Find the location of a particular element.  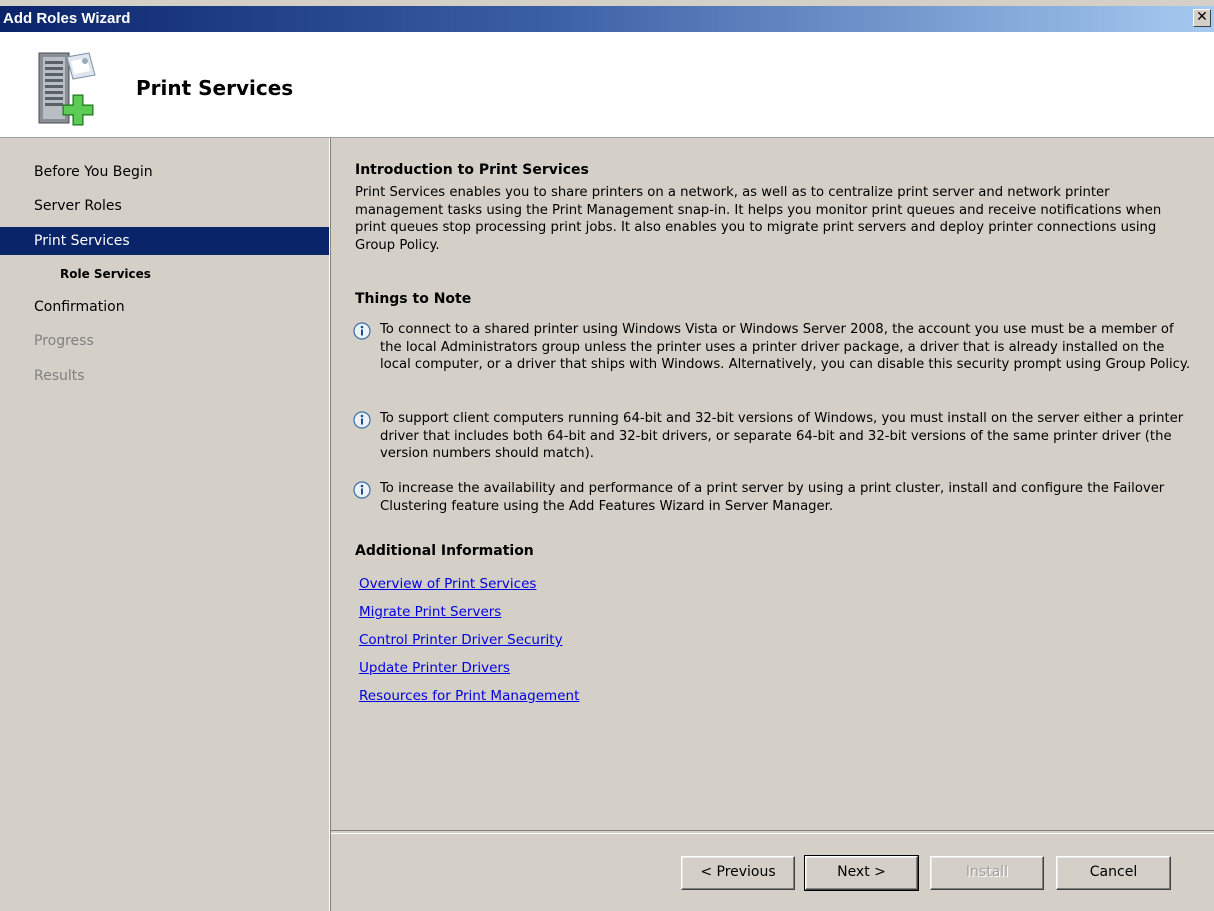

notes-heading: Things to Note is located at coordinates (413, 299).